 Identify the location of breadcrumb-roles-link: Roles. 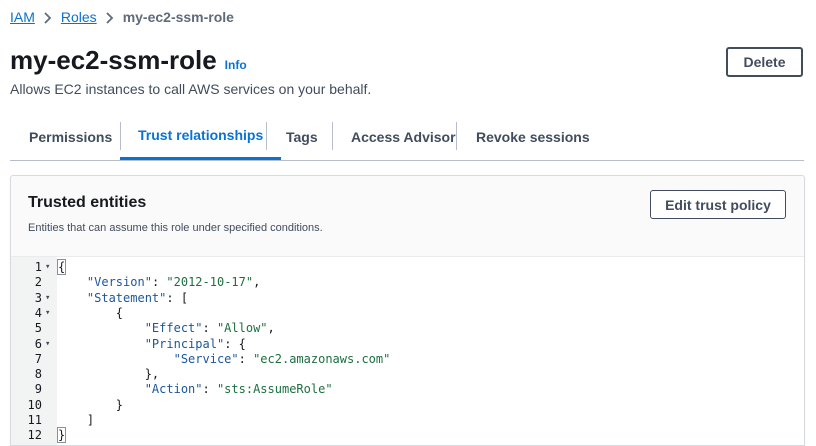
(79, 17).